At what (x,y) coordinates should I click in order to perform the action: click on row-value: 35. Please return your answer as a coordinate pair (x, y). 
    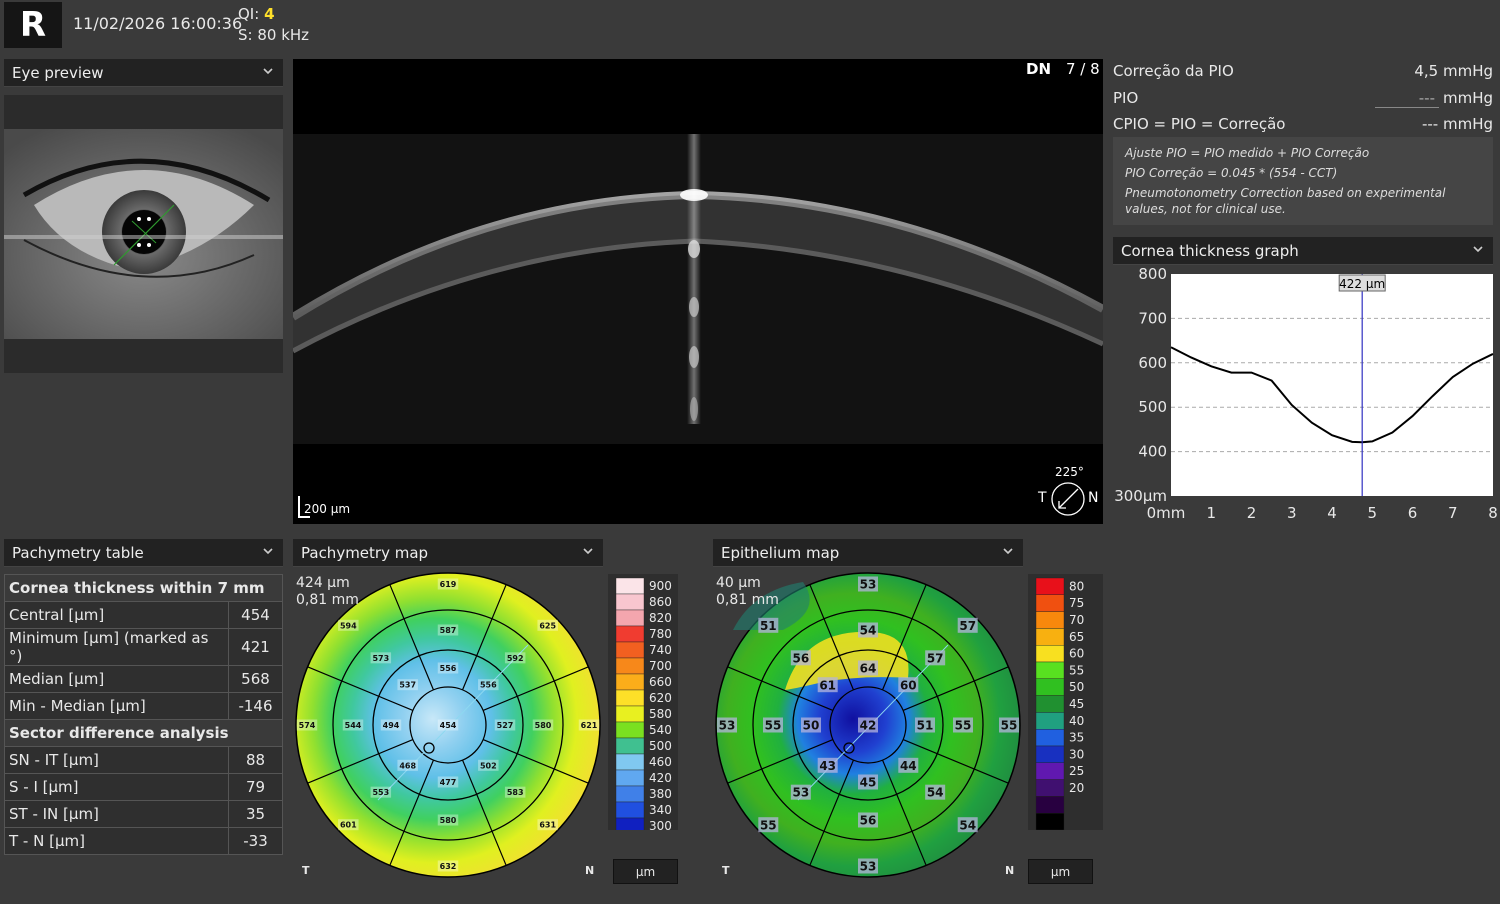
    Looking at the image, I should click on (255, 814).